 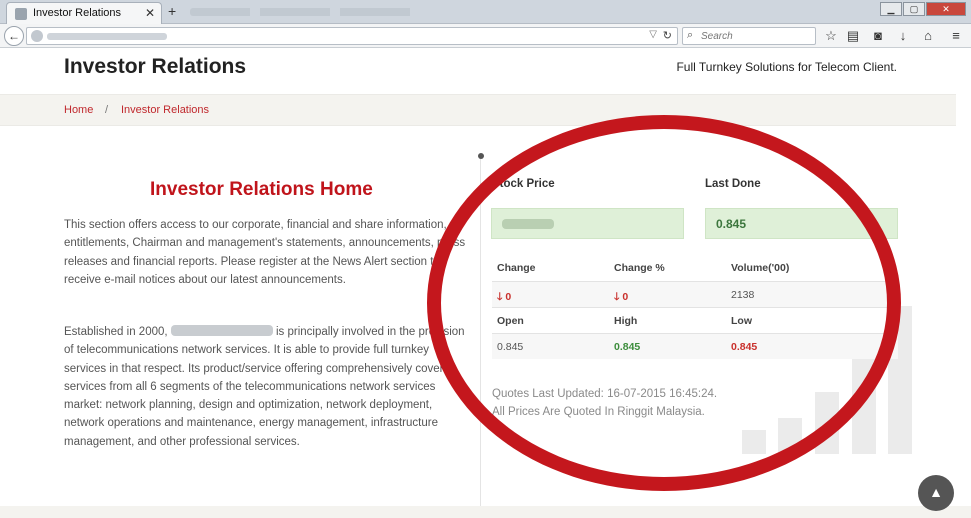 I want to click on footer-strip, so click(x=485, y=512).